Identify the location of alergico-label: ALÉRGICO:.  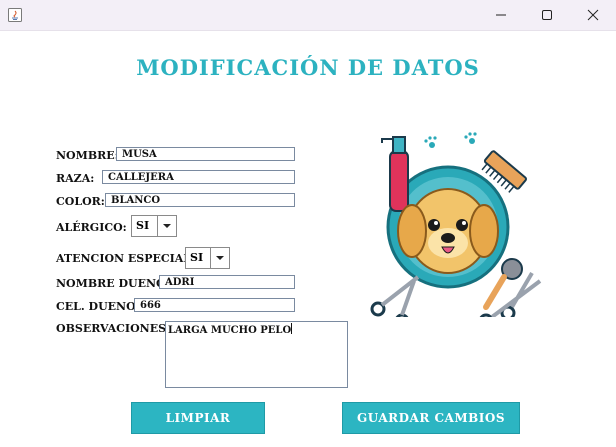
(91, 227).